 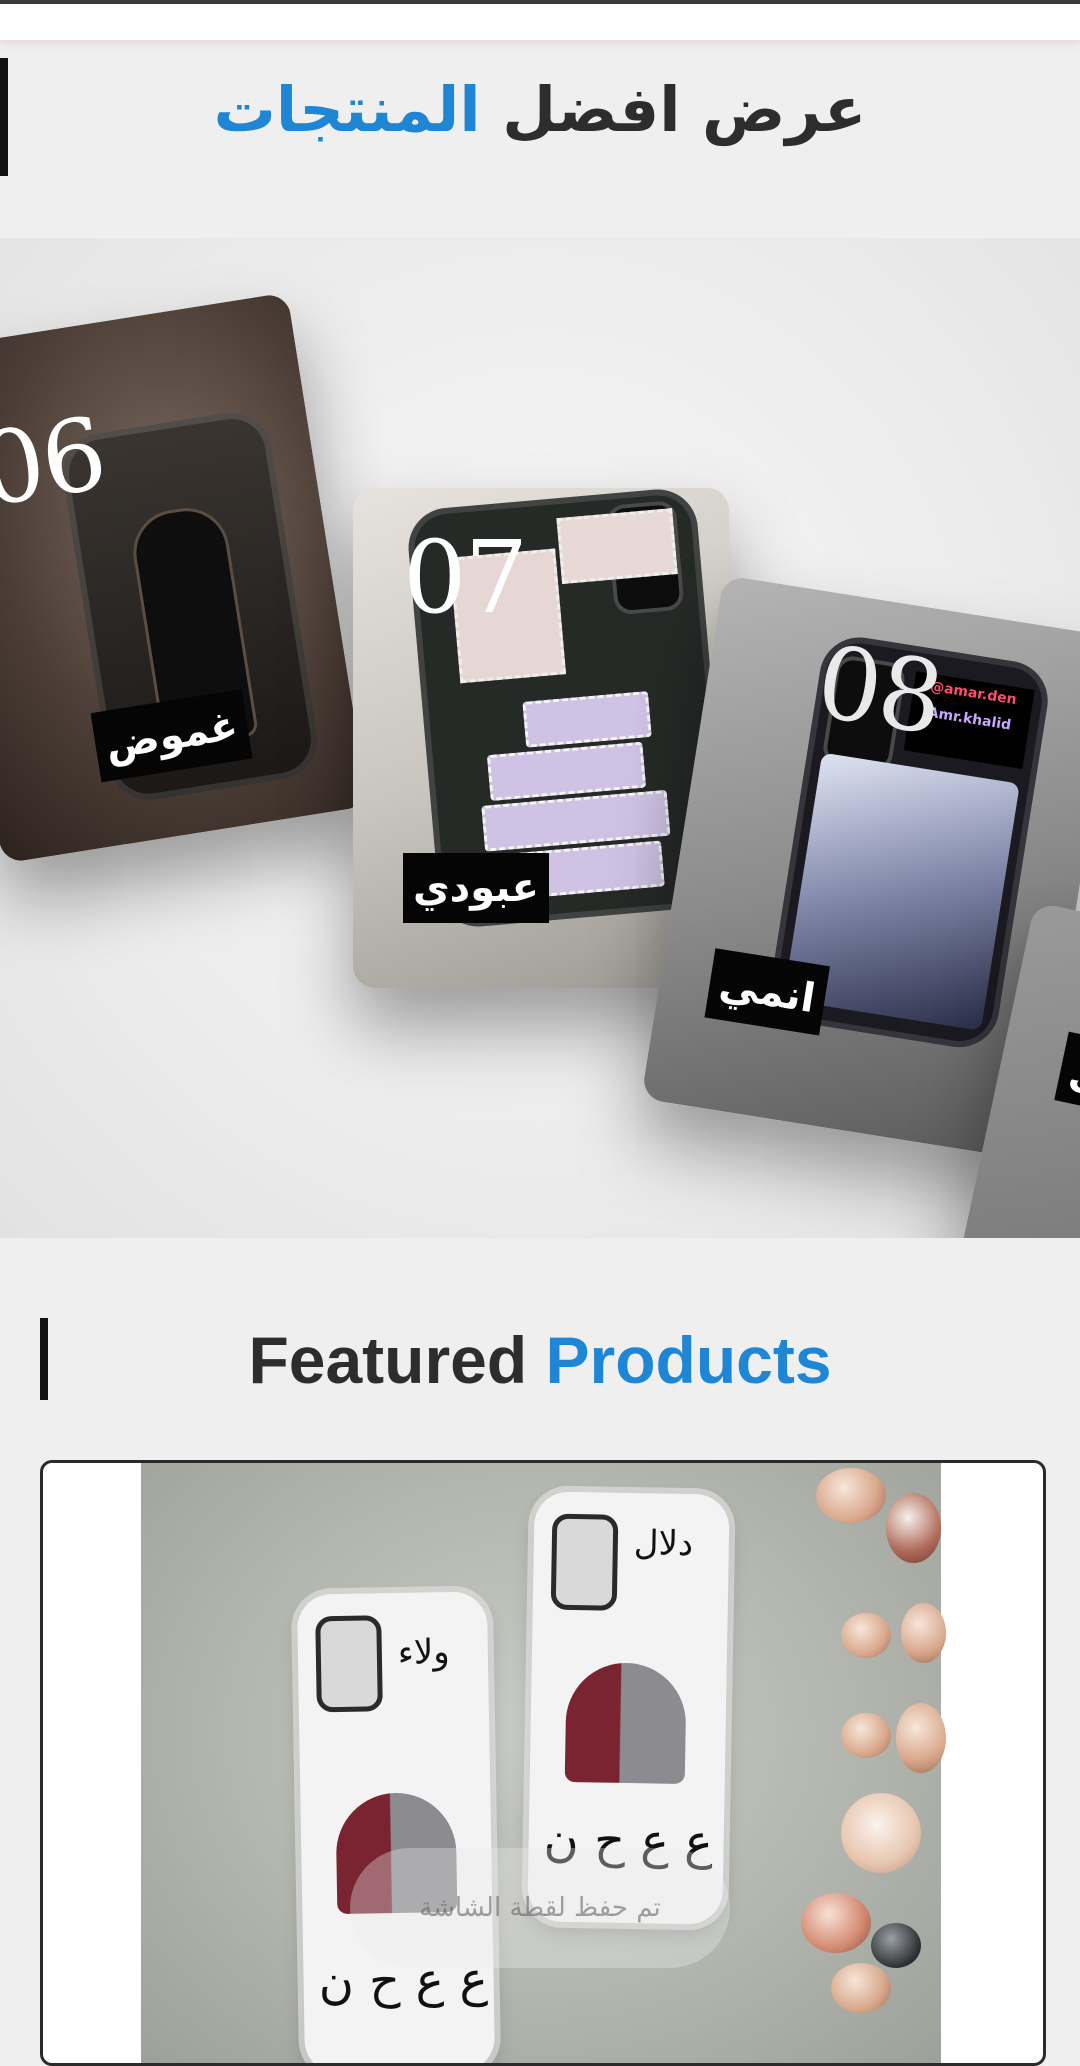 What do you see at coordinates (388, 1360) in the screenshot?
I see `title-dark-part: Featured` at bounding box center [388, 1360].